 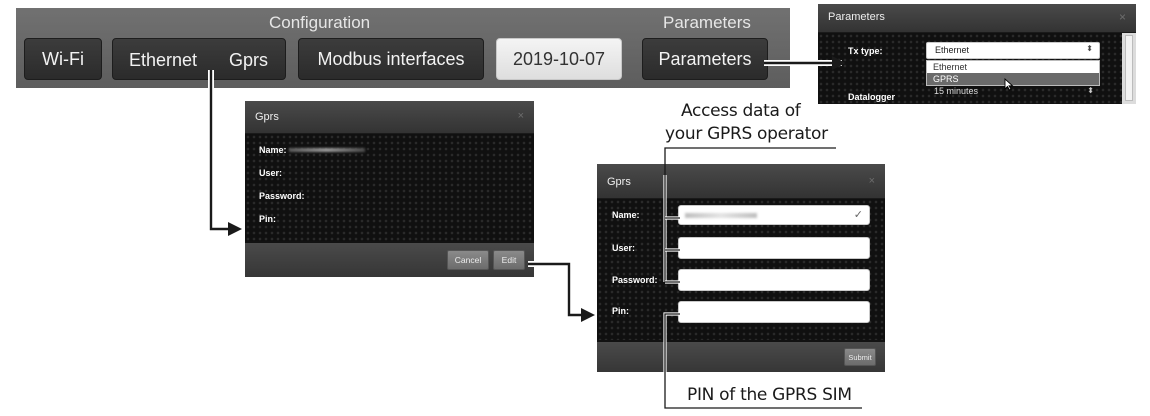 I want to click on arrow-to-gprs-edit, so click(x=559, y=289).